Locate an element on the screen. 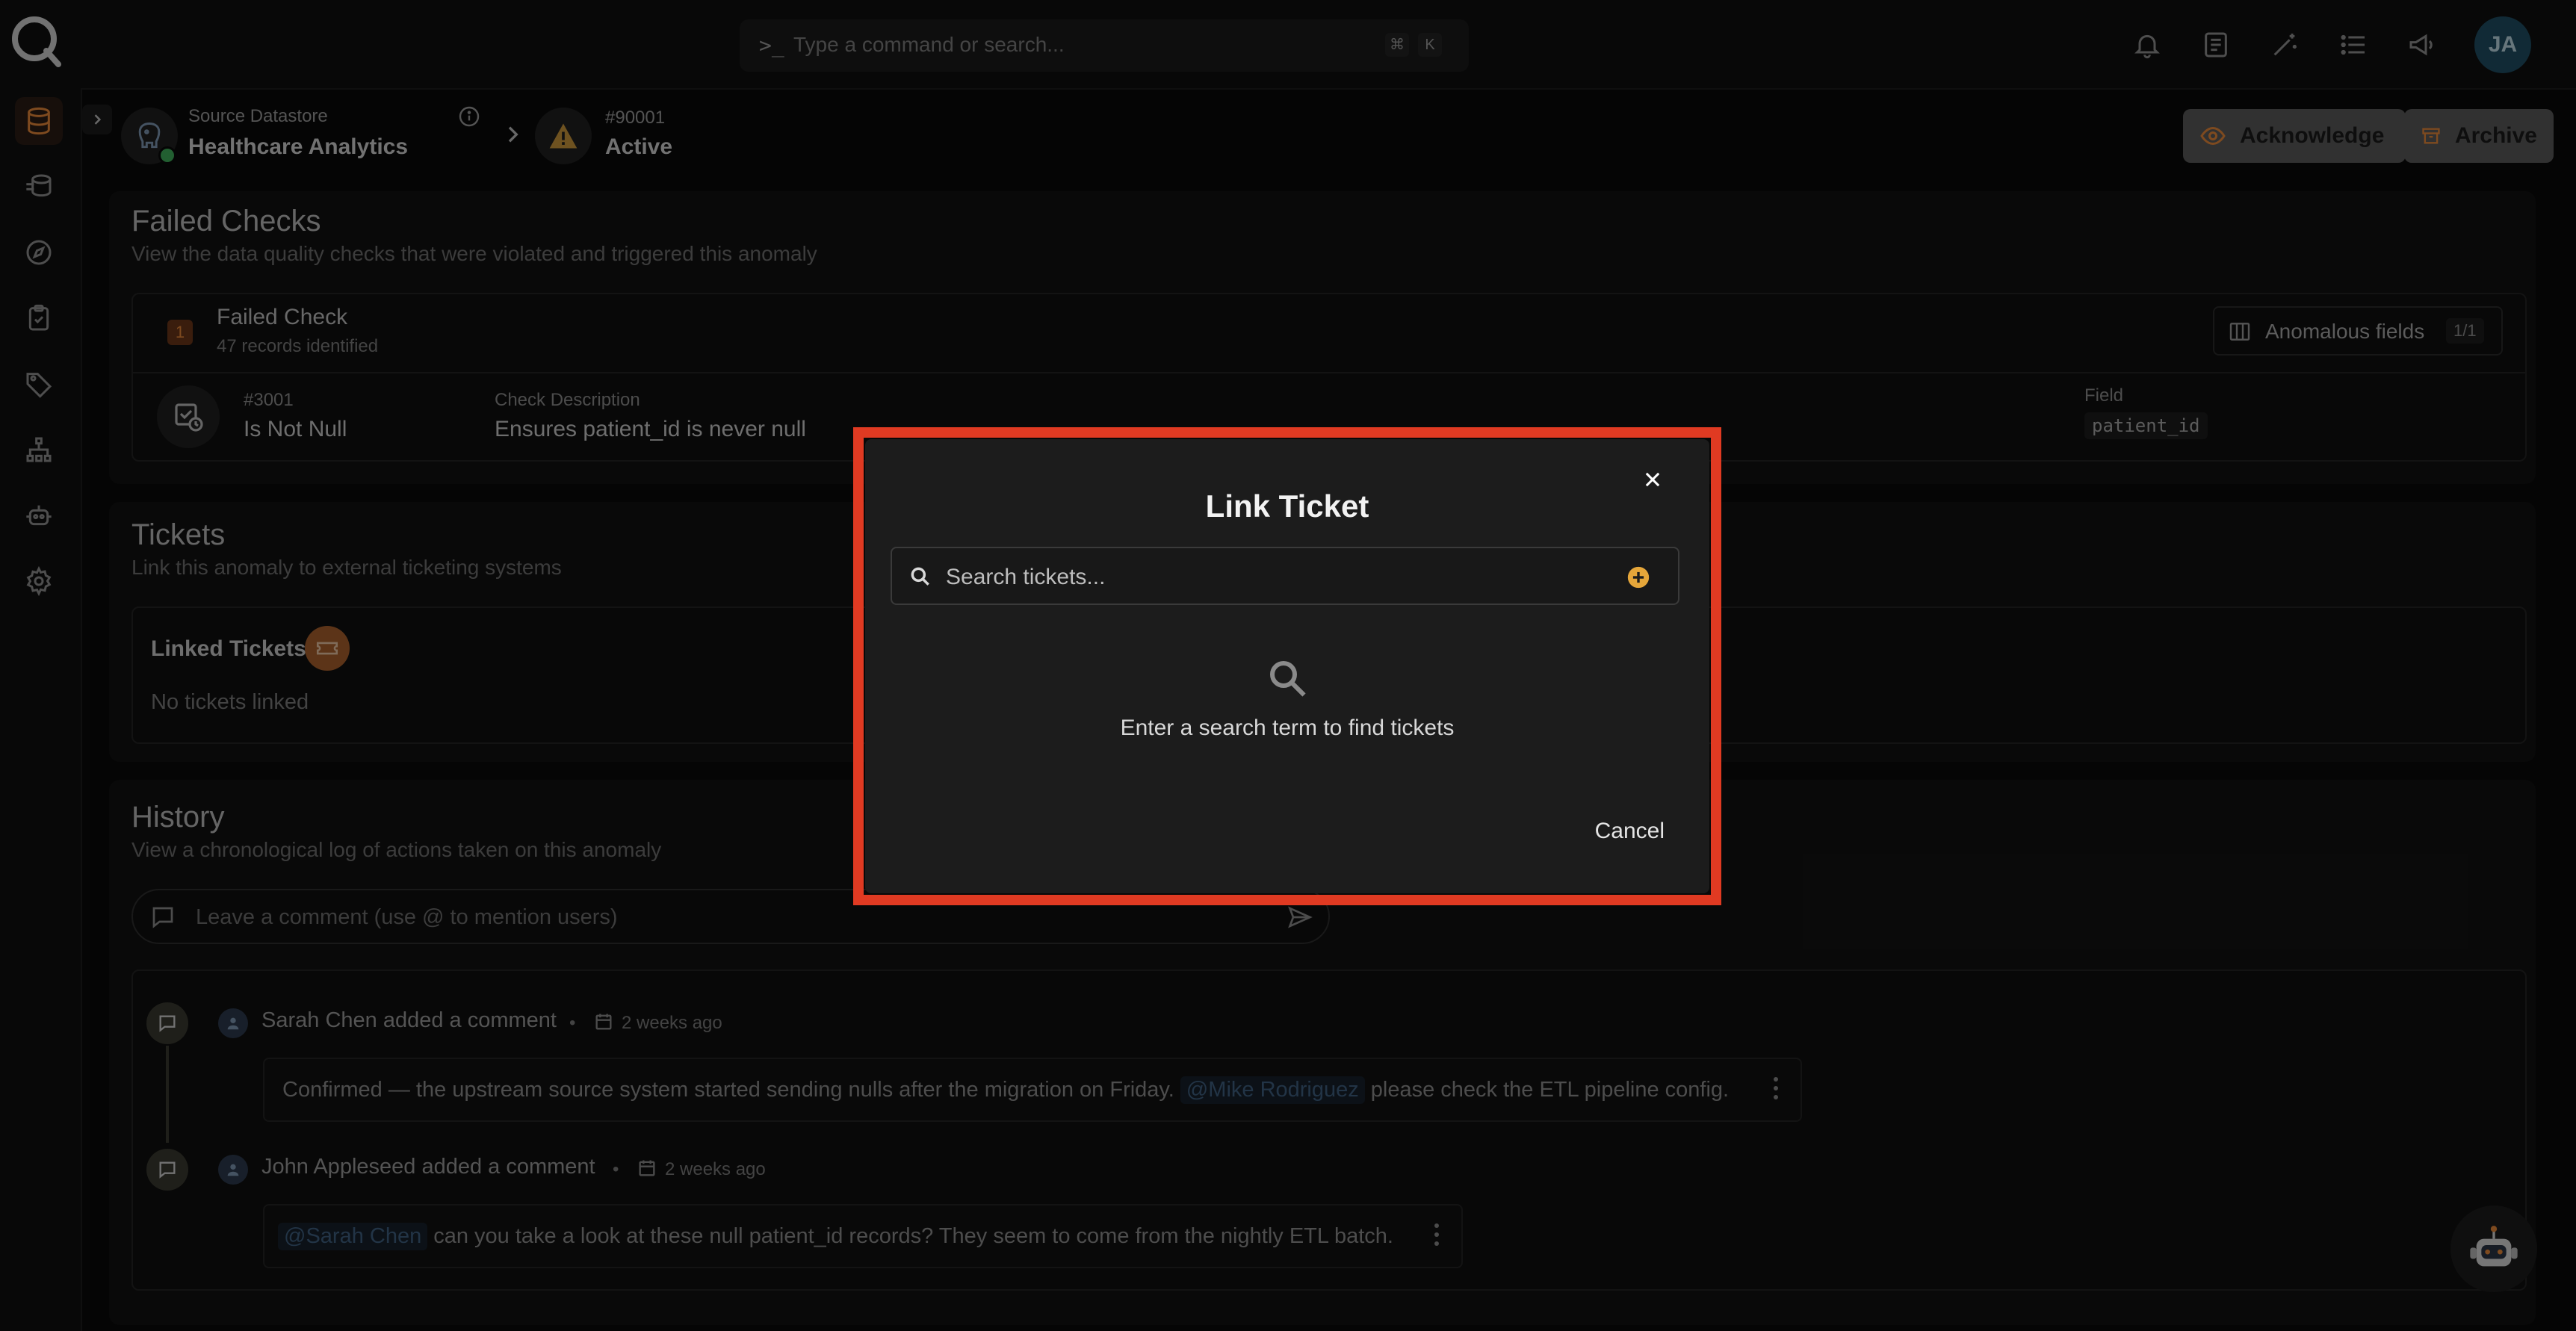  empty-search-icon is located at coordinates (1288, 679).